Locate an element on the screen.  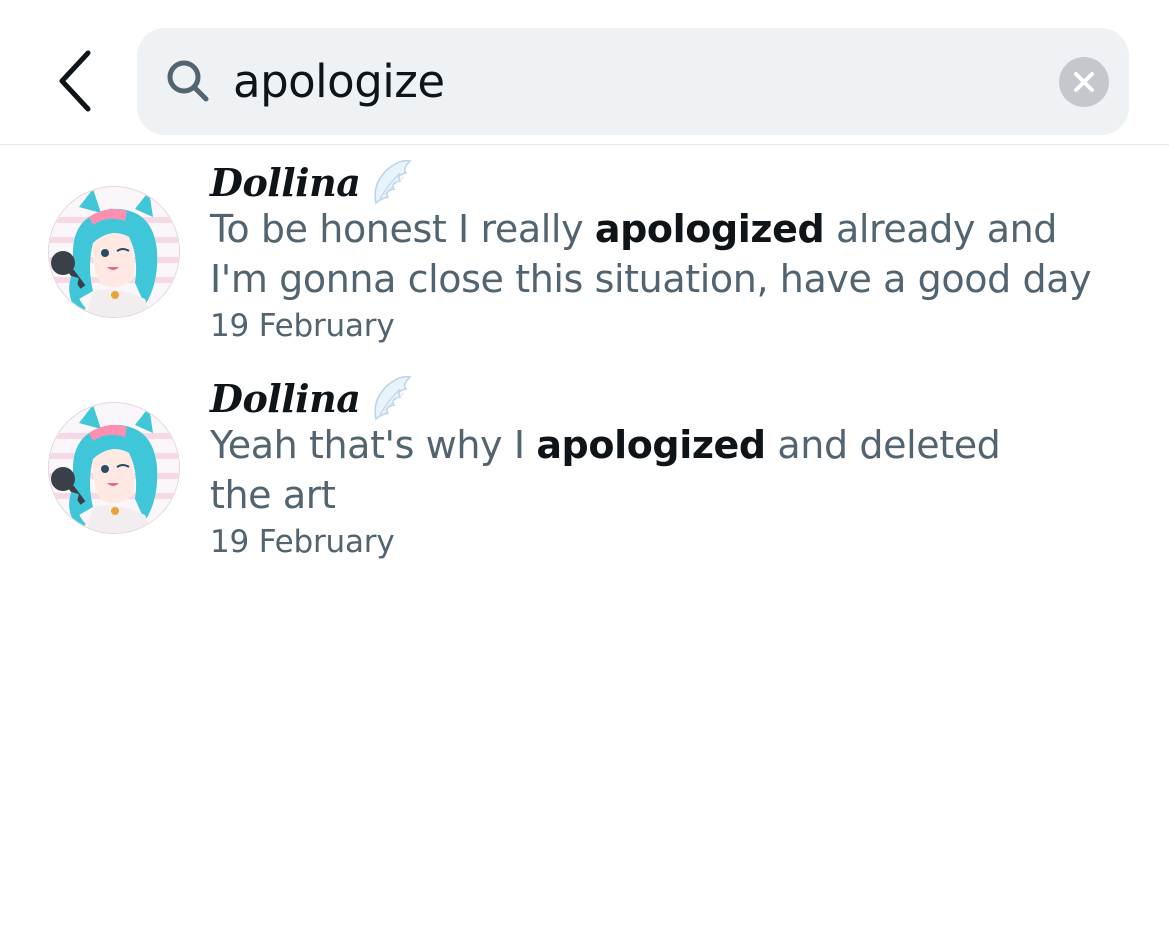
back-button is located at coordinates (76, 81).